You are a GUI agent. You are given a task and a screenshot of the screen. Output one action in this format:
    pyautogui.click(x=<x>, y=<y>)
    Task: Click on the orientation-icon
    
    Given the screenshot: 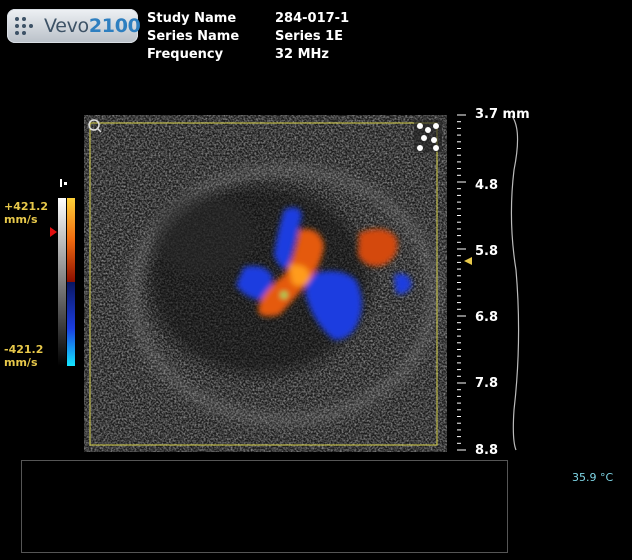 What is the action you would take?
    pyautogui.click(x=428, y=136)
    